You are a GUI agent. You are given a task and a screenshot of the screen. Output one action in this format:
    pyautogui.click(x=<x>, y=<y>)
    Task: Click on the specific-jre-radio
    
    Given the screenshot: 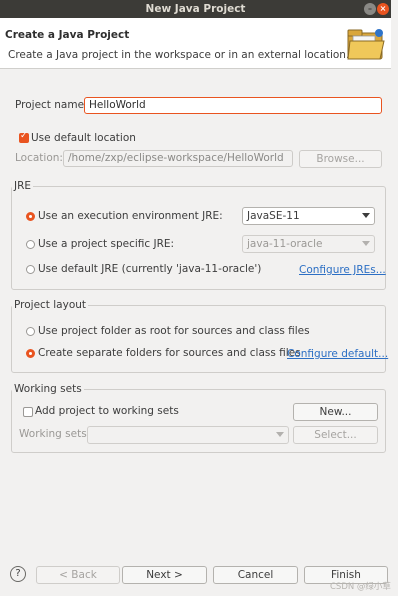 What is the action you would take?
    pyautogui.click(x=30, y=244)
    